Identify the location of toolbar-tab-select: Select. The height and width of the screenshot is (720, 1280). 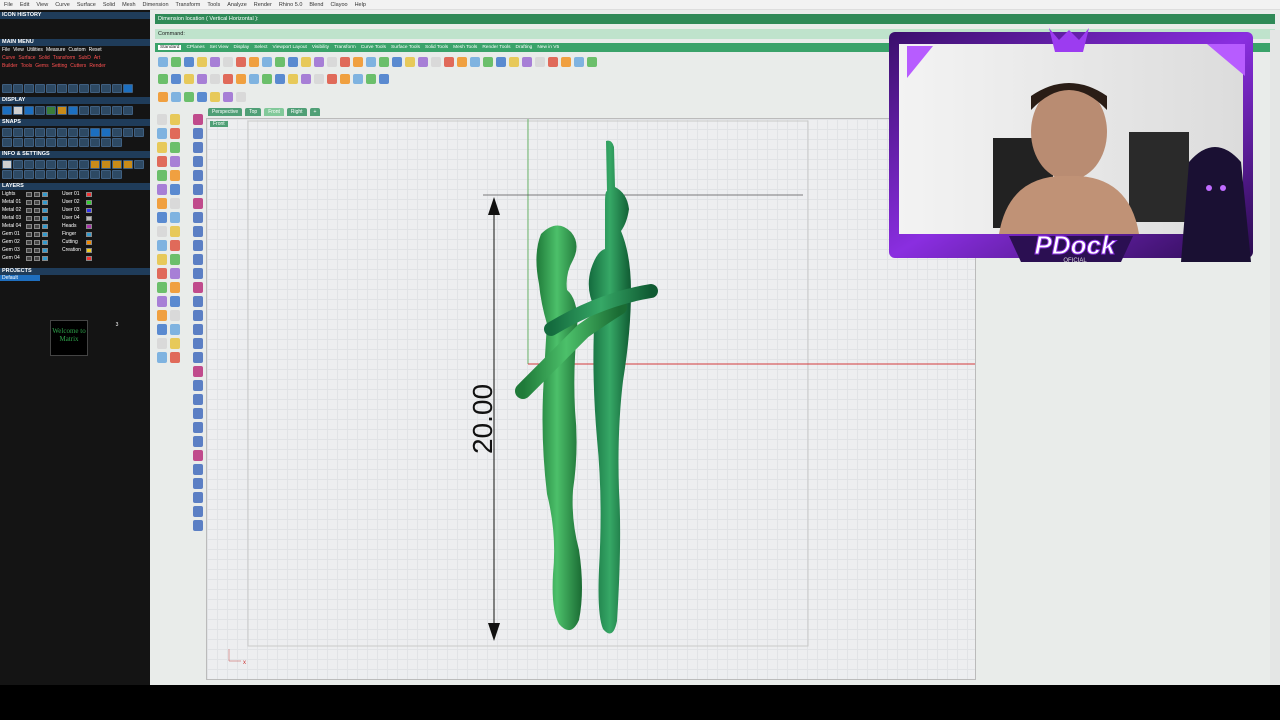
(260, 47).